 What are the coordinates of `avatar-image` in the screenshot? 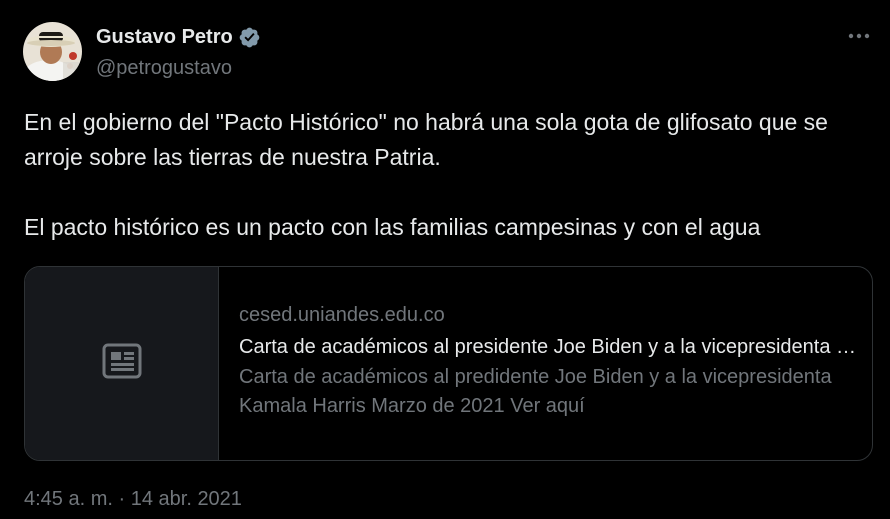 It's located at (52, 51).